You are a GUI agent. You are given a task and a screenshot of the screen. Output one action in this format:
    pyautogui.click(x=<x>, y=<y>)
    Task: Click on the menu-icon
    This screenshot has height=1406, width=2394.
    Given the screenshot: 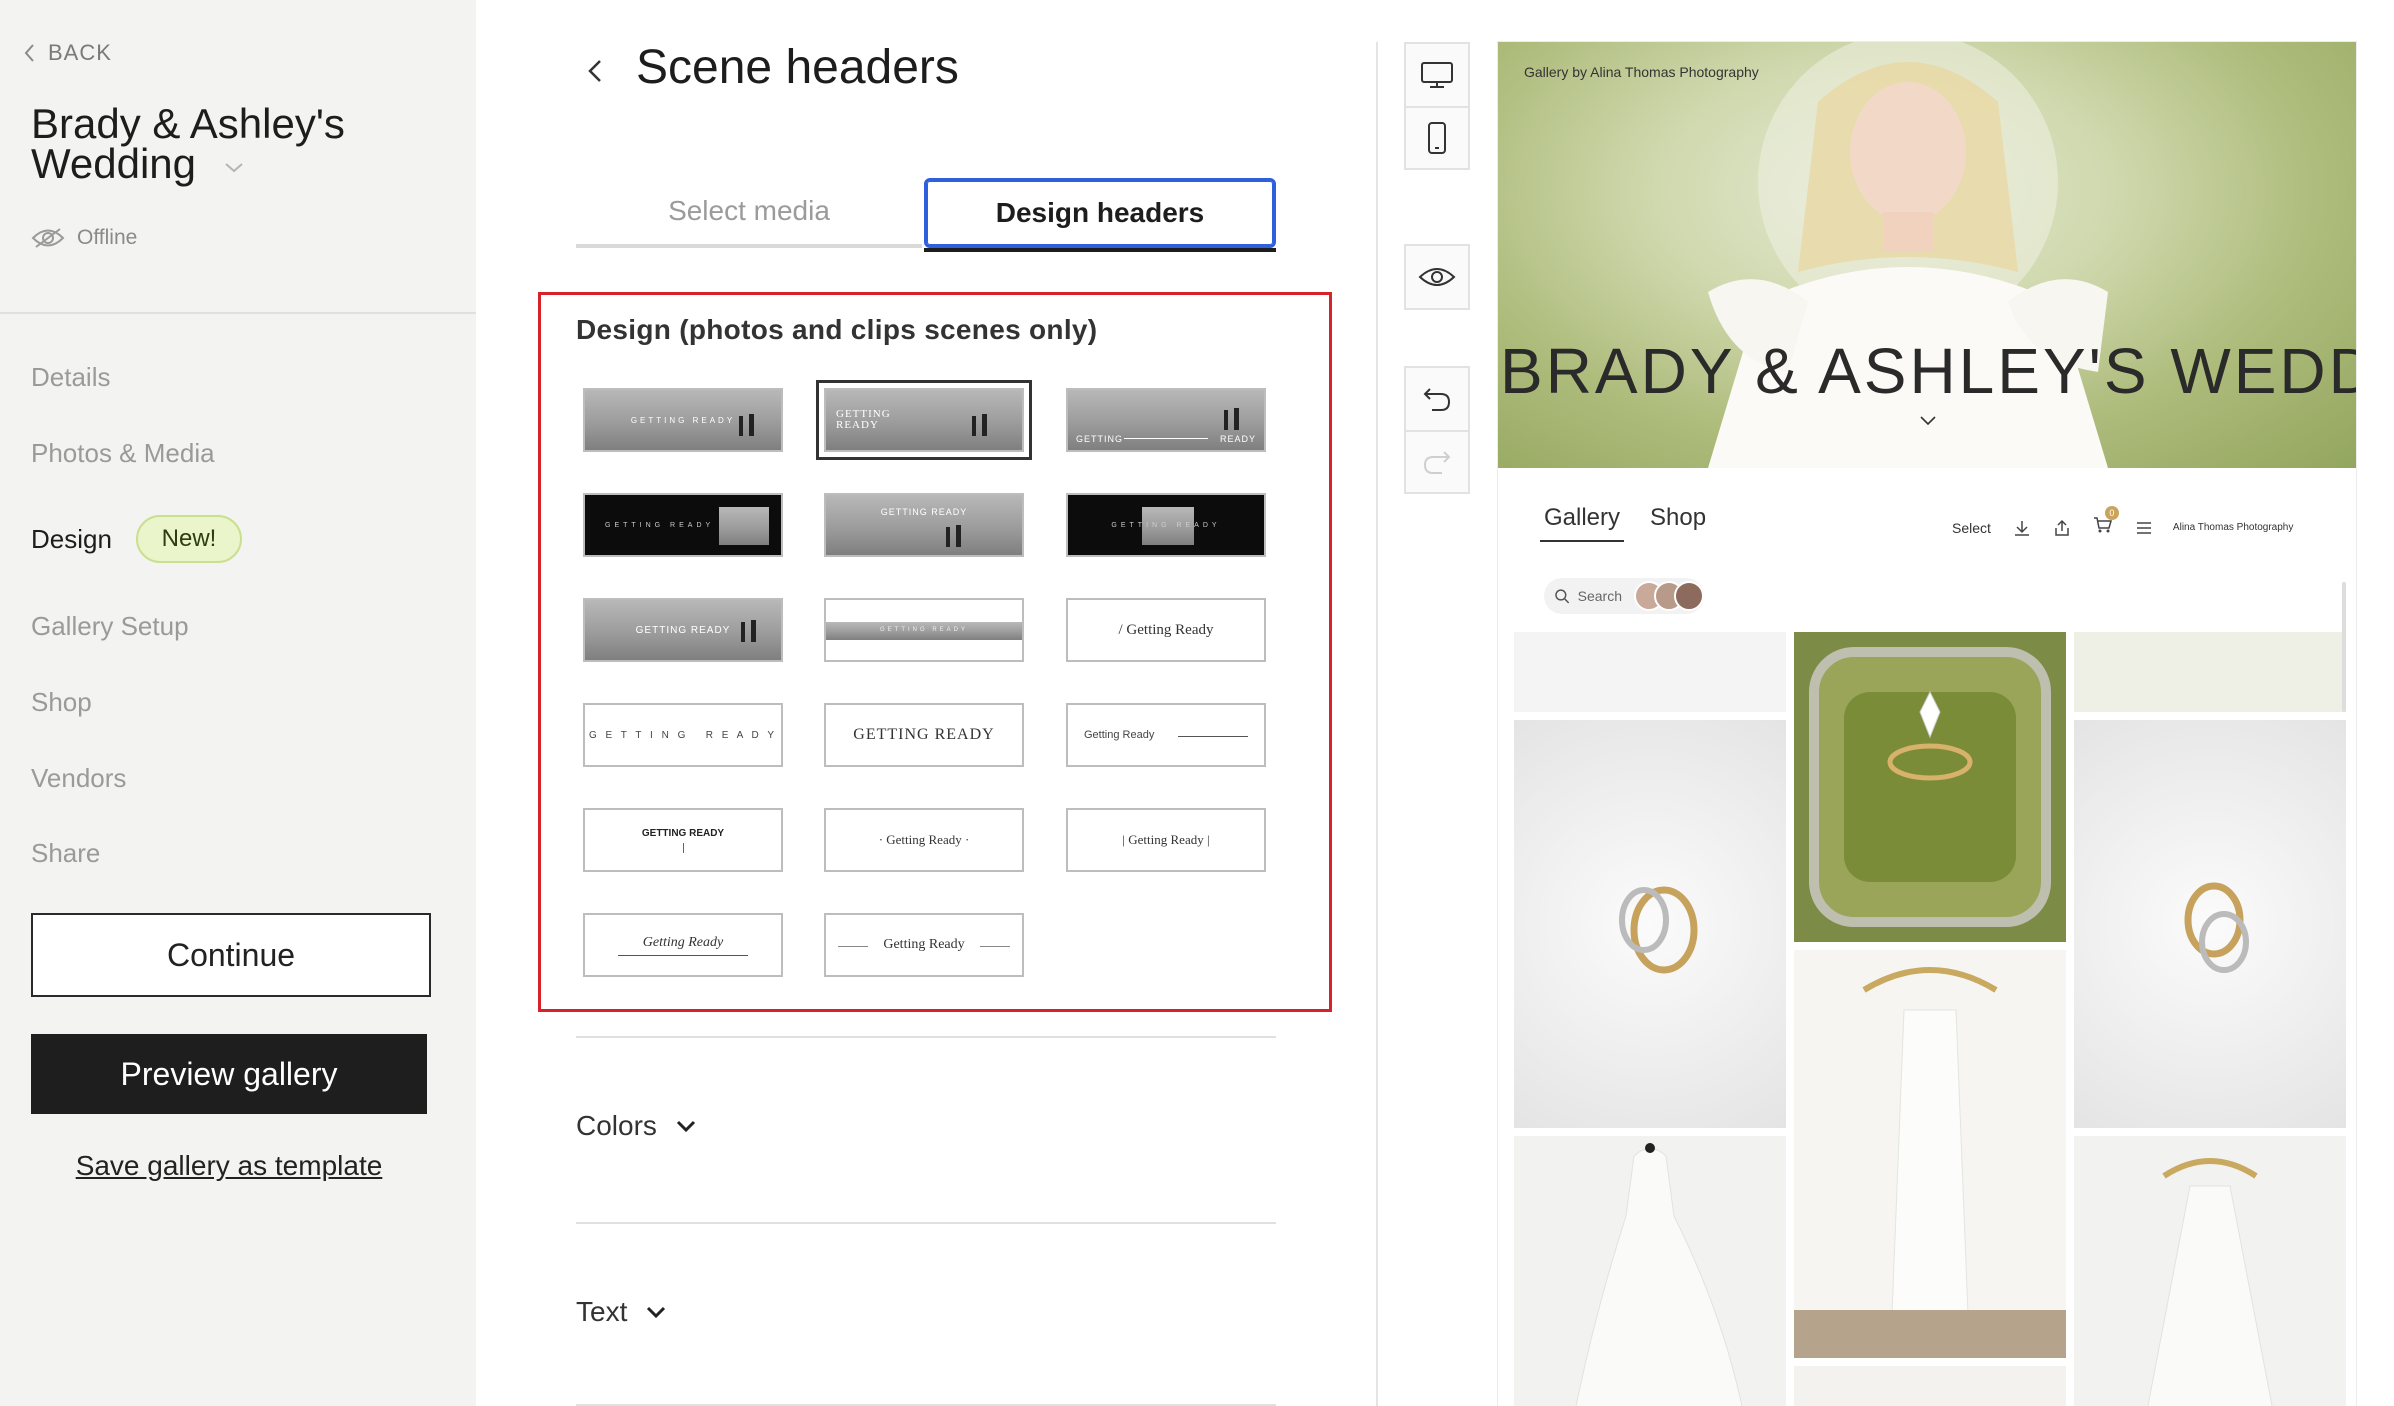 What is the action you would take?
    pyautogui.click(x=2144, y=528)
    